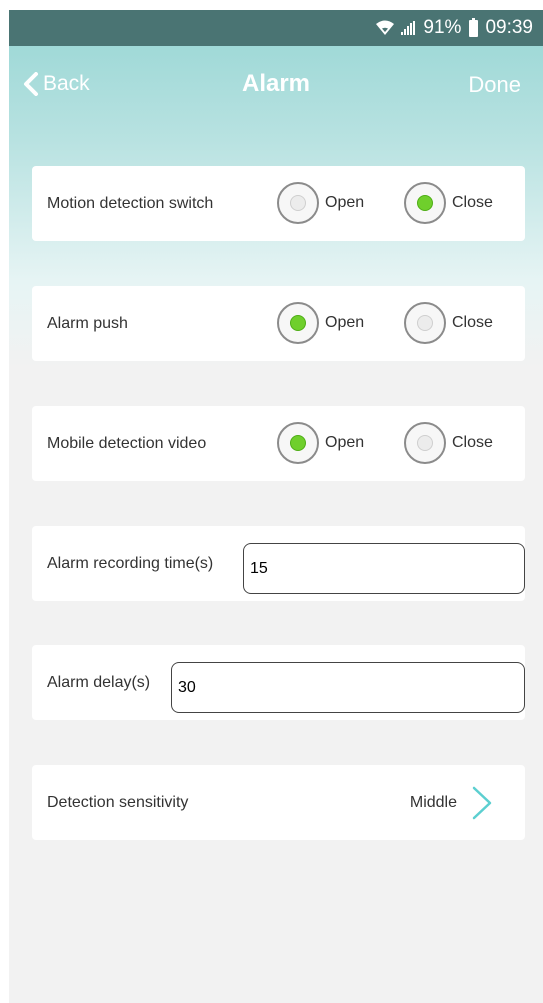 This screenshot has width=543, height=1003. What do you see at coordinates (448, 203) in the screenshot?
I see `motion-detection-close-radio: Close` at bounding box center [448, 203].